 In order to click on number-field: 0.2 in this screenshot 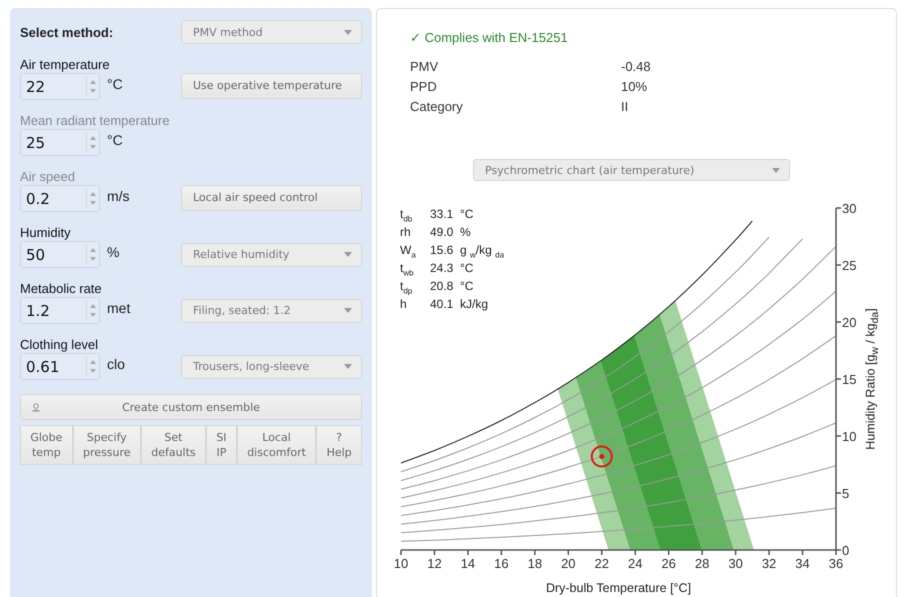, I will do `click(60, 198)`.